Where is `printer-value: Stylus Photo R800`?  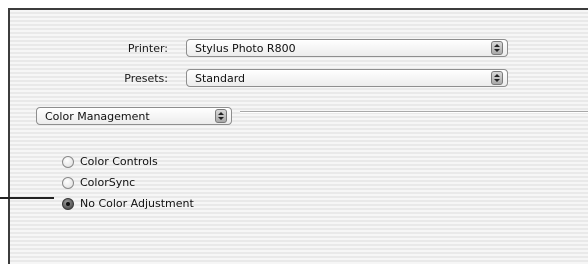
printer-value: Stylus Photo R800 is located at coordinates (245, 48).